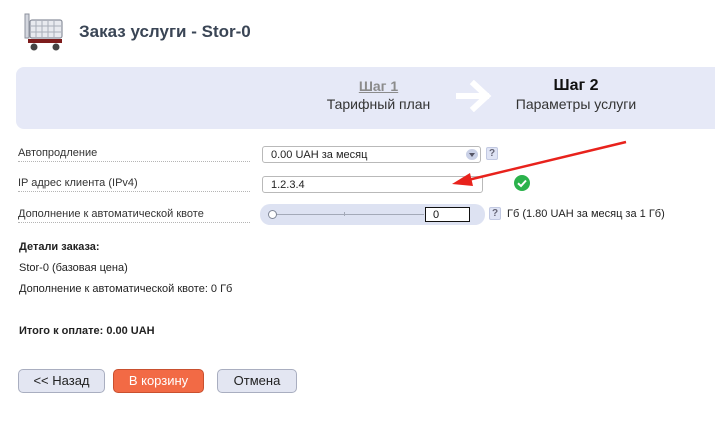  What do you see at coordinates (73, 268) in the screenshot?
I see `detail-line-base: Stor-0 (базовая цена)` at bounding box center [73, 268].